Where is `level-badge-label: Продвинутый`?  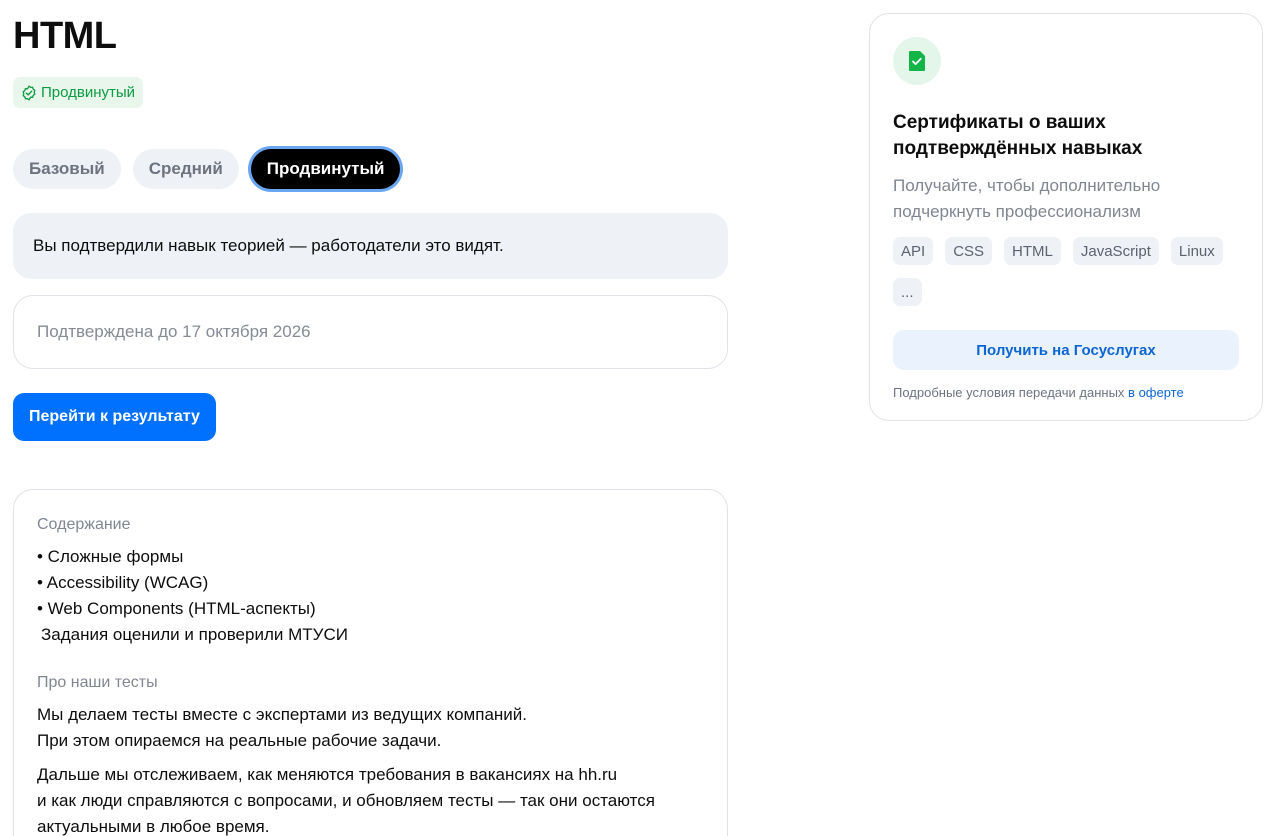
level-badge-label: Продвинутый is located at coordinates (88, 92).